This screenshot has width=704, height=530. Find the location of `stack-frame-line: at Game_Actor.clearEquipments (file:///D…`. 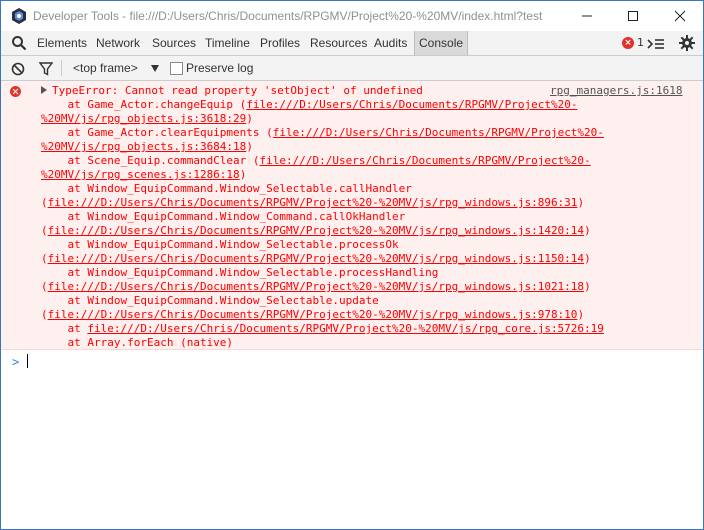

stack-frame-line: at Game_Actor.clearEquipments (file:///D… is located at coordinates (322, 133).